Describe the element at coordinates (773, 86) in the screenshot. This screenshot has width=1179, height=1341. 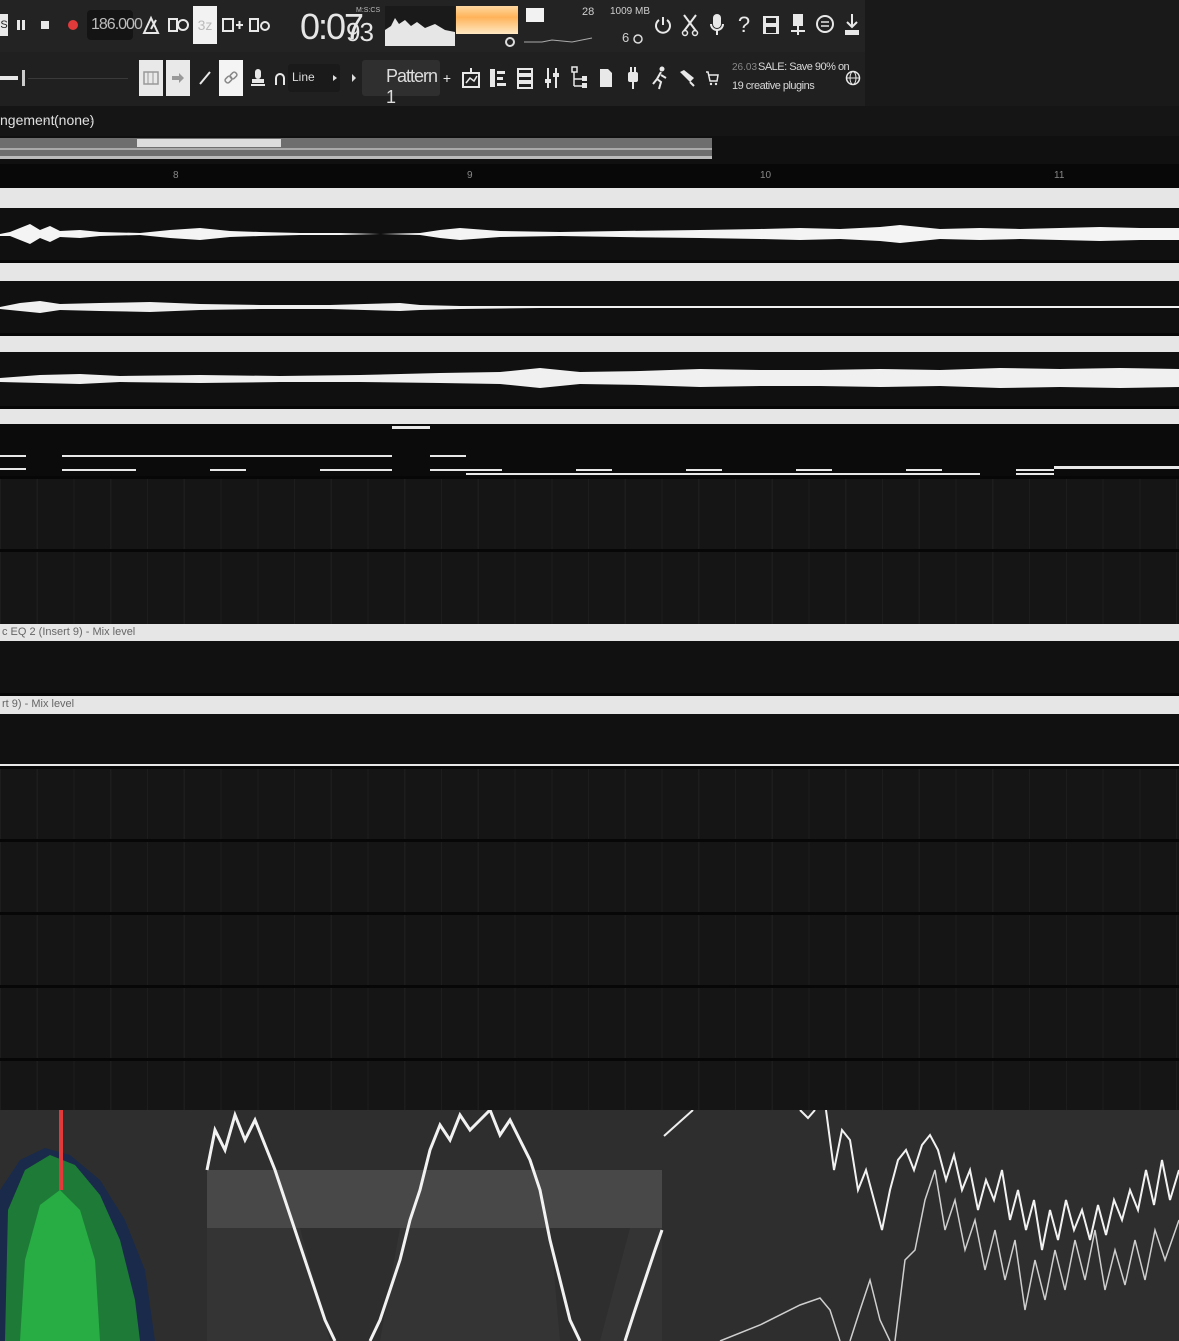
I see `news-line-2: 19 creative plugins` at that location.